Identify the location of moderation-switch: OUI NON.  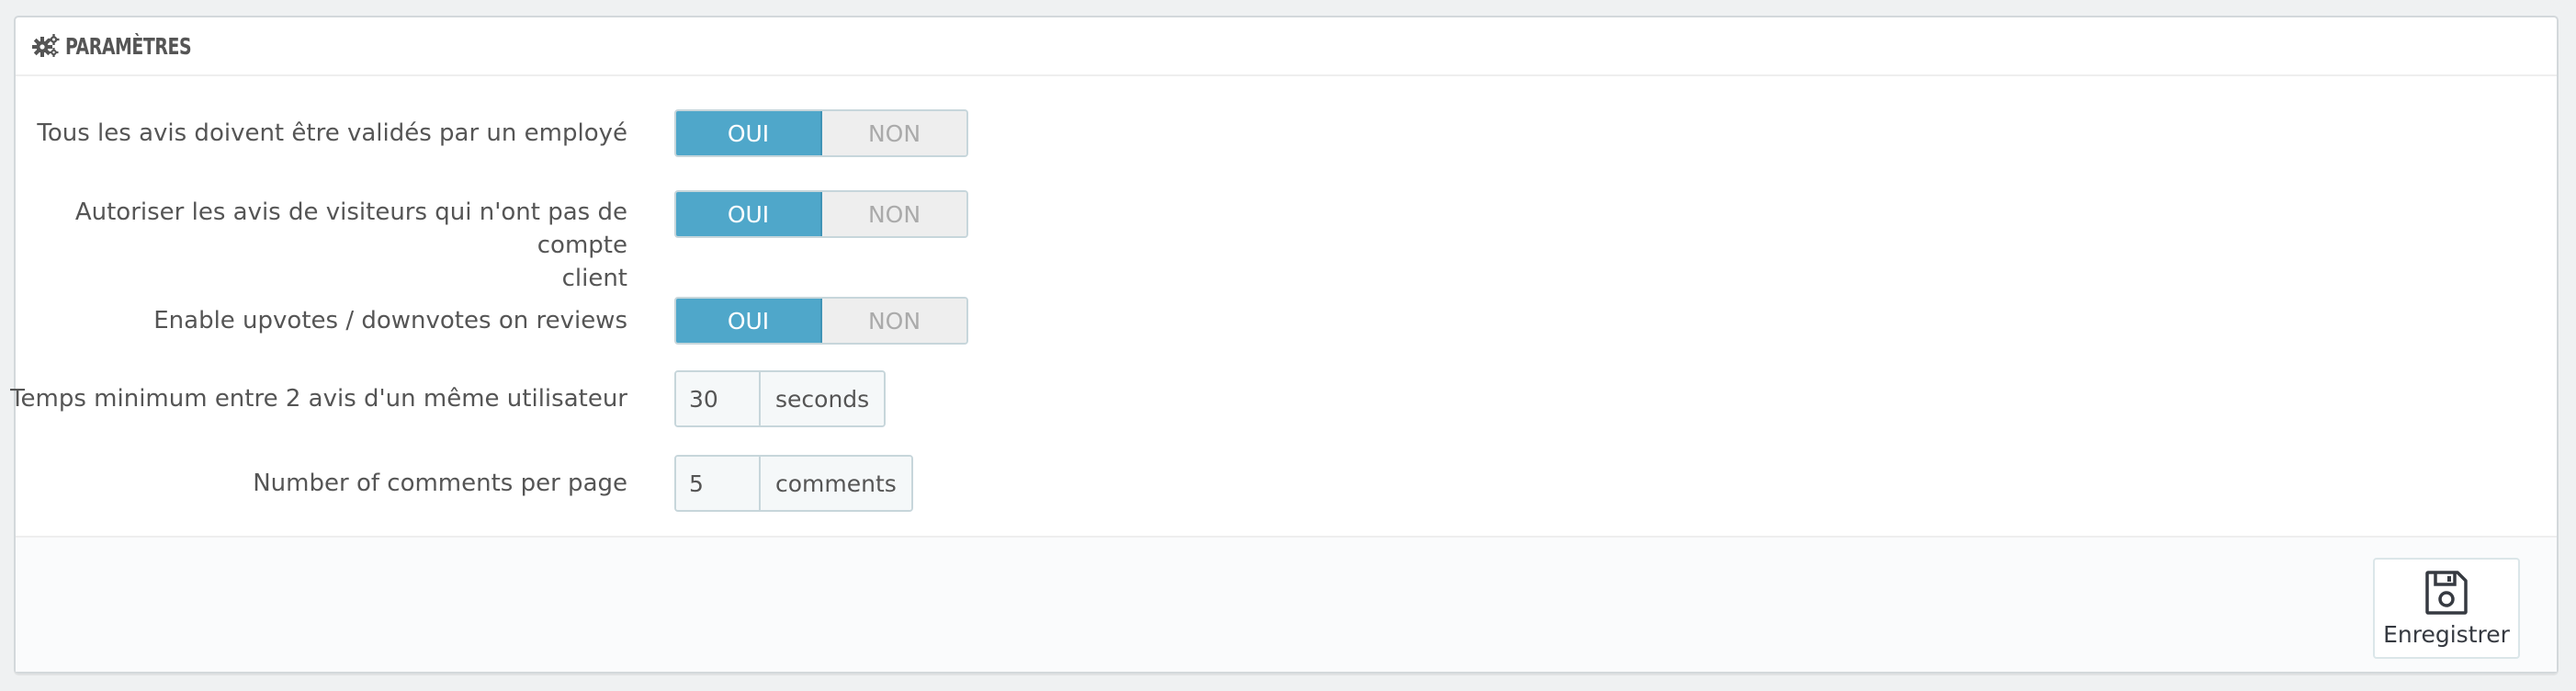
(821, 133).